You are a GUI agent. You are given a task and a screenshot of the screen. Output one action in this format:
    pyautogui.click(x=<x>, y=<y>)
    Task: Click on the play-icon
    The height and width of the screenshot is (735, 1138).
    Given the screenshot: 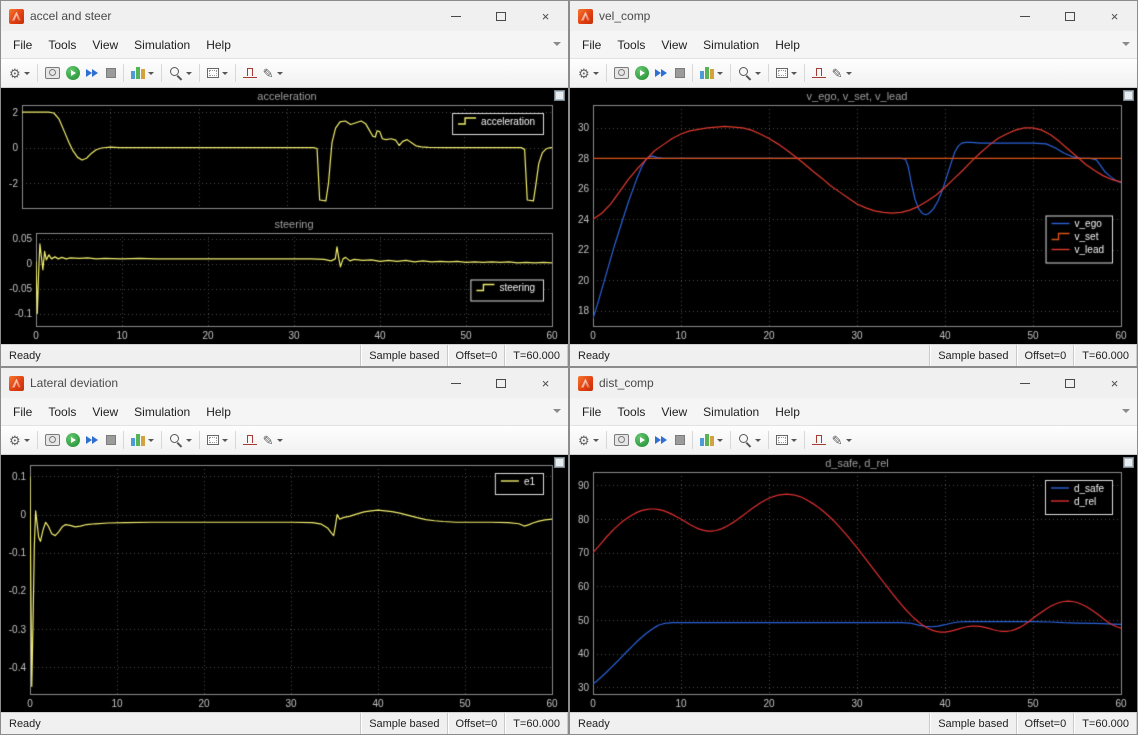 What is the action you would take?
    pyautogui.click(x=72, y=73)
    